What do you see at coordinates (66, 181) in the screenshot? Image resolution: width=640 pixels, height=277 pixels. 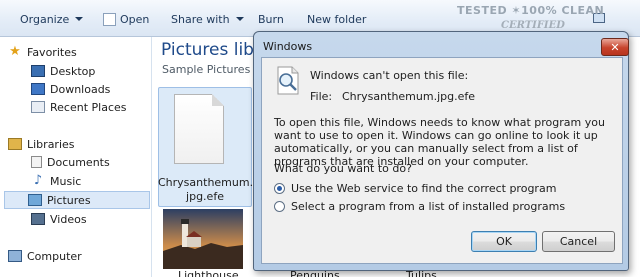 I see `nav-music-label: Music` at bounding box center [66, 181].